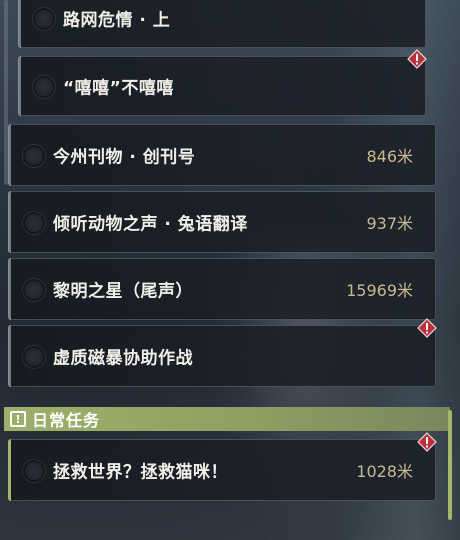 The width and height of the screenshot is (460, 540). I want to click on exclamation-icon: !, so click(18, 419).